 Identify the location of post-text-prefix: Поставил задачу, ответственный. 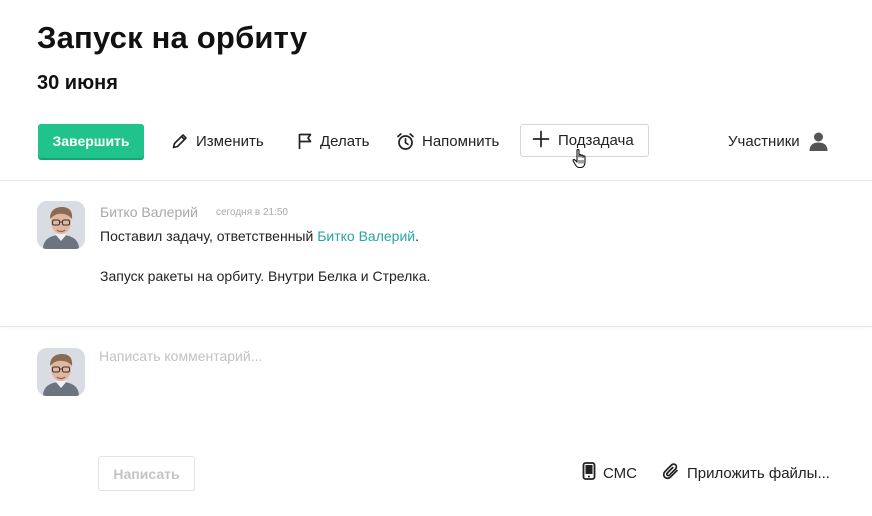
(209, 236).